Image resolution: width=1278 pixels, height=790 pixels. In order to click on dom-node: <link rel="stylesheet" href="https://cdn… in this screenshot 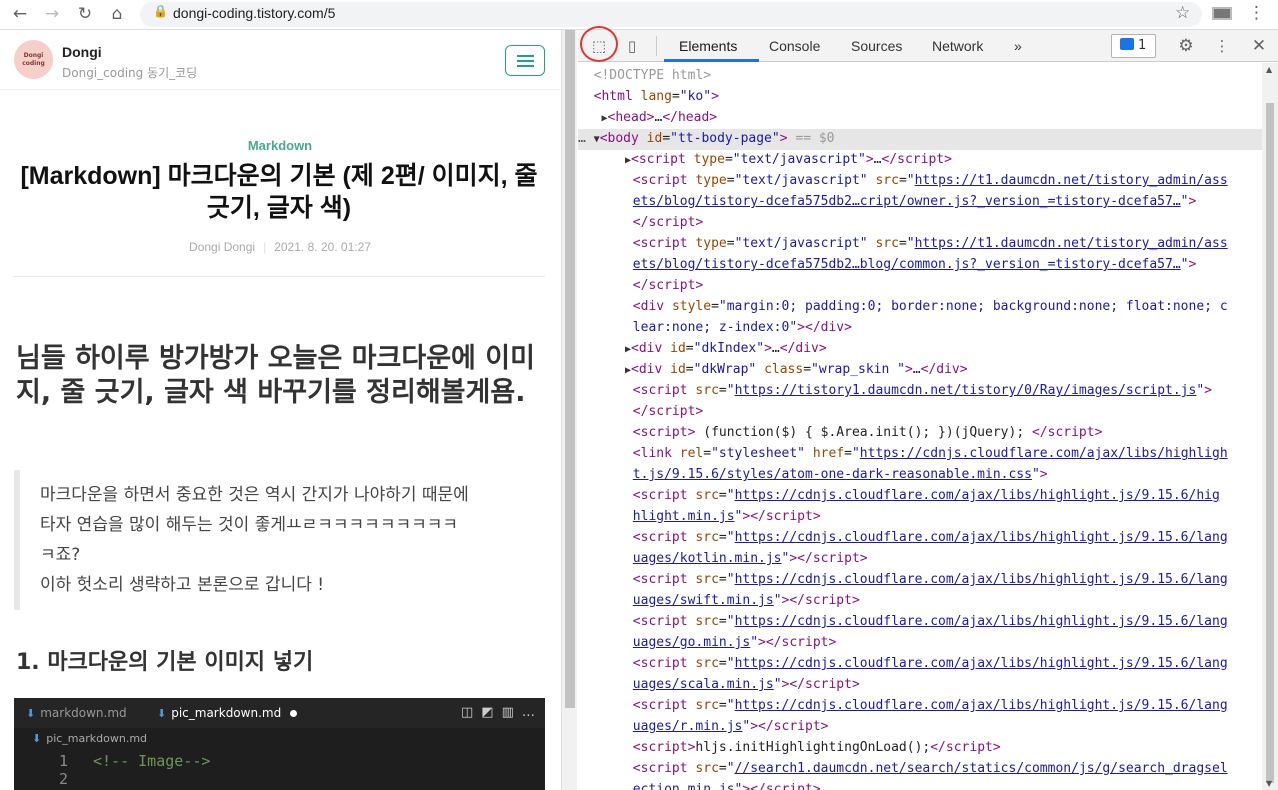, I will do `click(920, 454)`.